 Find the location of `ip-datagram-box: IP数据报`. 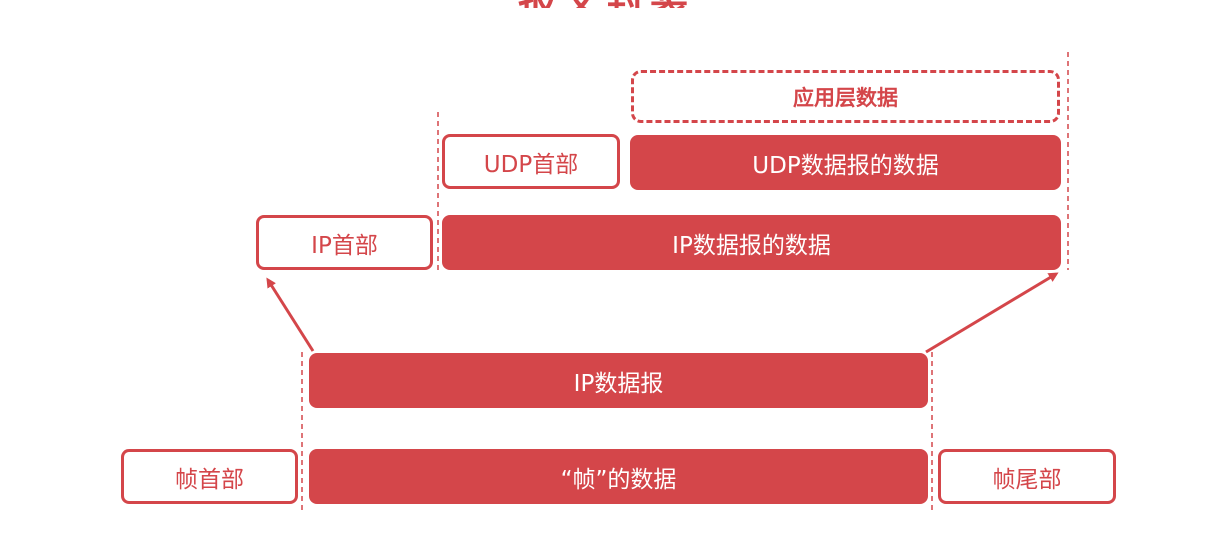

ip-datagram-box: IP数据报 is located at coordinates (618, 380).